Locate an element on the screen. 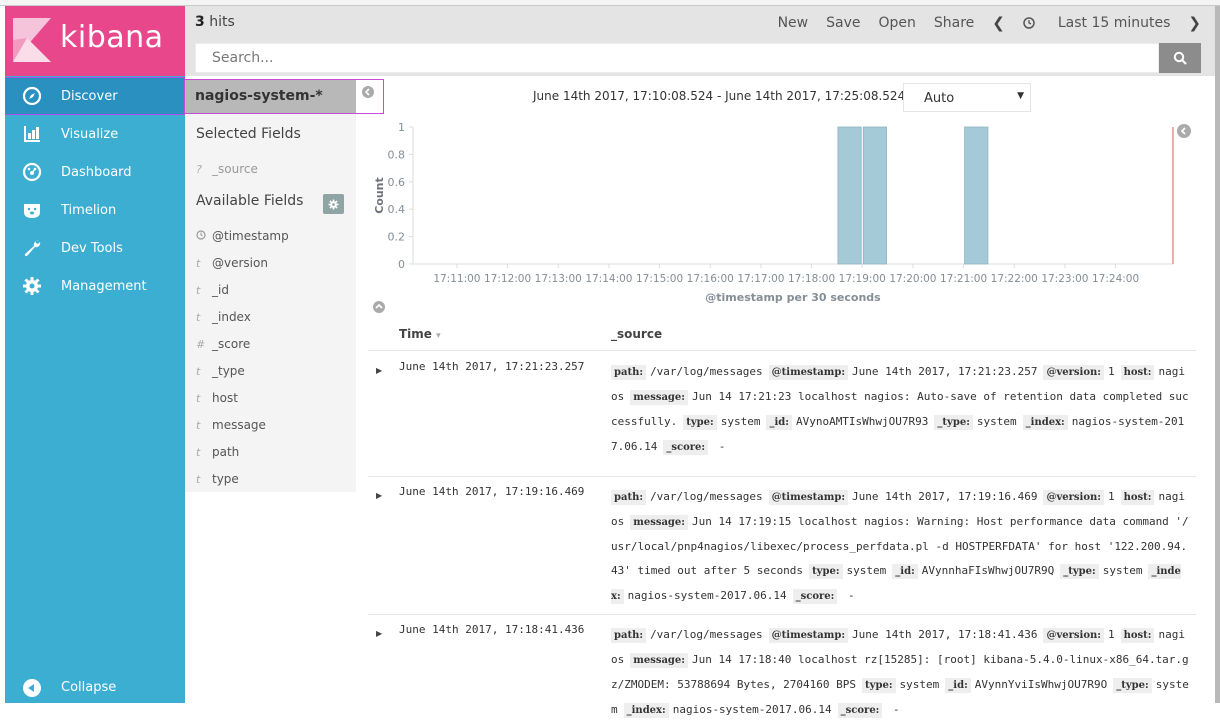  field-item: t _id is located at coordinates (212, 290).